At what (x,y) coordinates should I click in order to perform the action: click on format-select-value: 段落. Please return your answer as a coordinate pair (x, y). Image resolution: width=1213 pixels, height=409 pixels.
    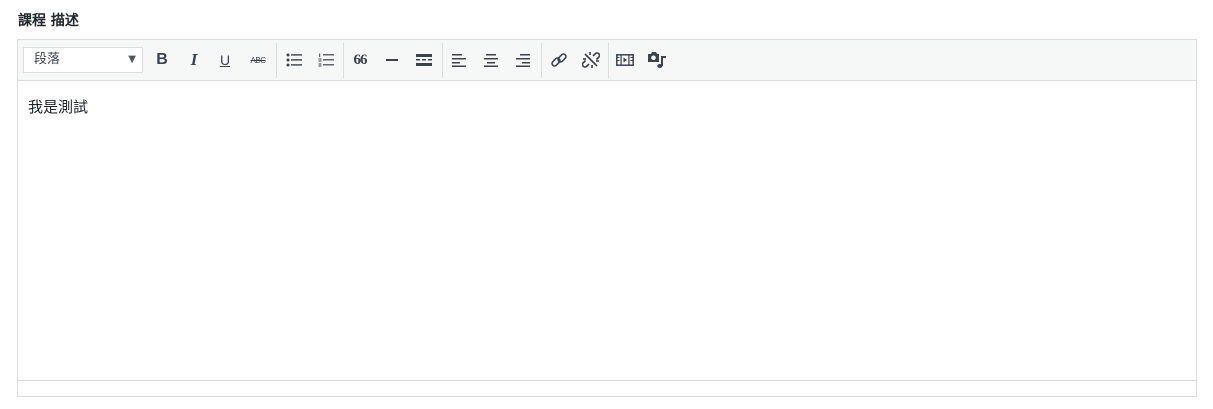
    Looking at the image, I should click on (47, 59).